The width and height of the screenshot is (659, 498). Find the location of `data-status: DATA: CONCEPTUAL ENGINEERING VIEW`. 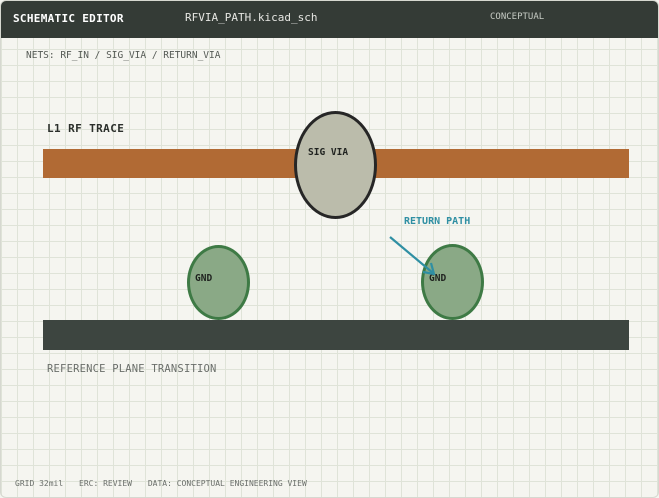

data-status: DATA: CONCEPTUAL ENGINEERING VIEW is located at coordinates (227, 483).